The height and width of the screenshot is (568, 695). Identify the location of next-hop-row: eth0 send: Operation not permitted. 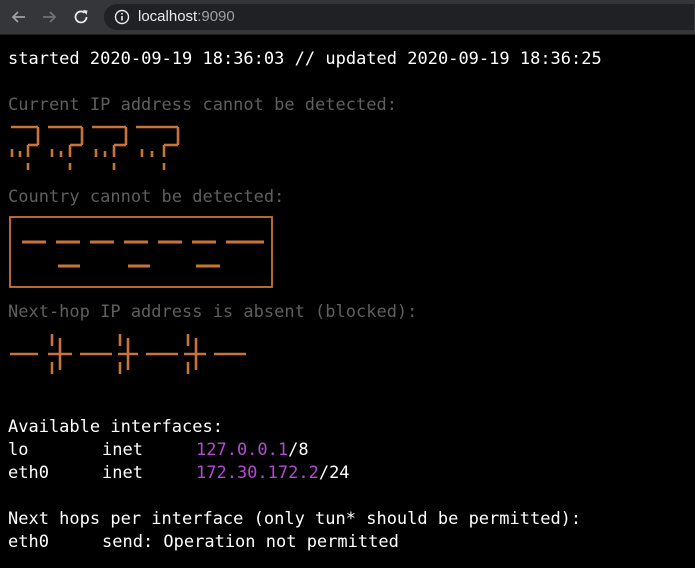
(203, 542).